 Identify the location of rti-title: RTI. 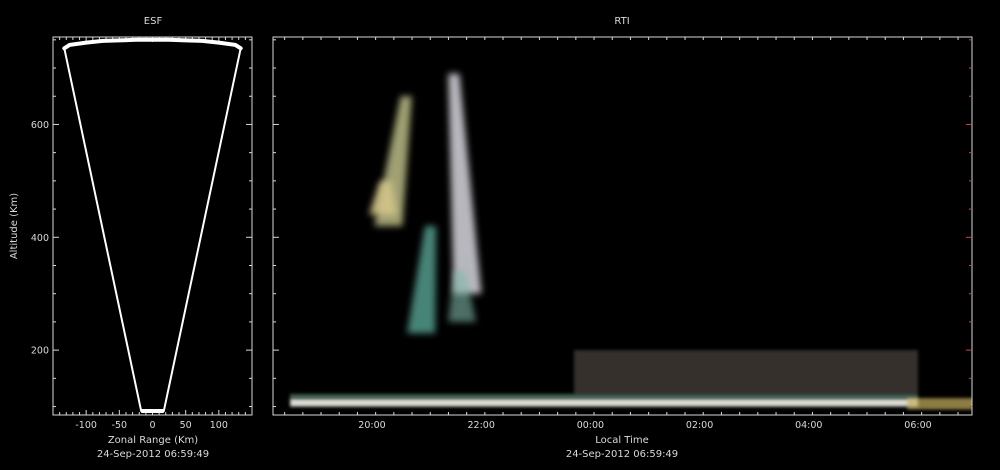
(621, 21).